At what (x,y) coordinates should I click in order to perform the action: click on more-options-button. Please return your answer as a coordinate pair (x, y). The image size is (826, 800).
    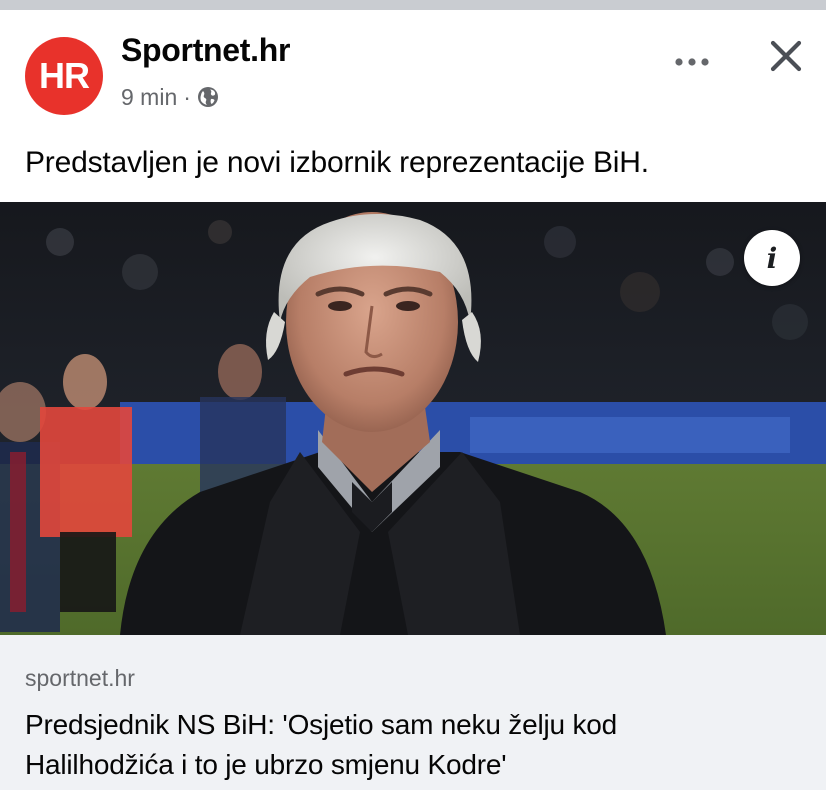
    Looking at the image, I should click on (692, 62).